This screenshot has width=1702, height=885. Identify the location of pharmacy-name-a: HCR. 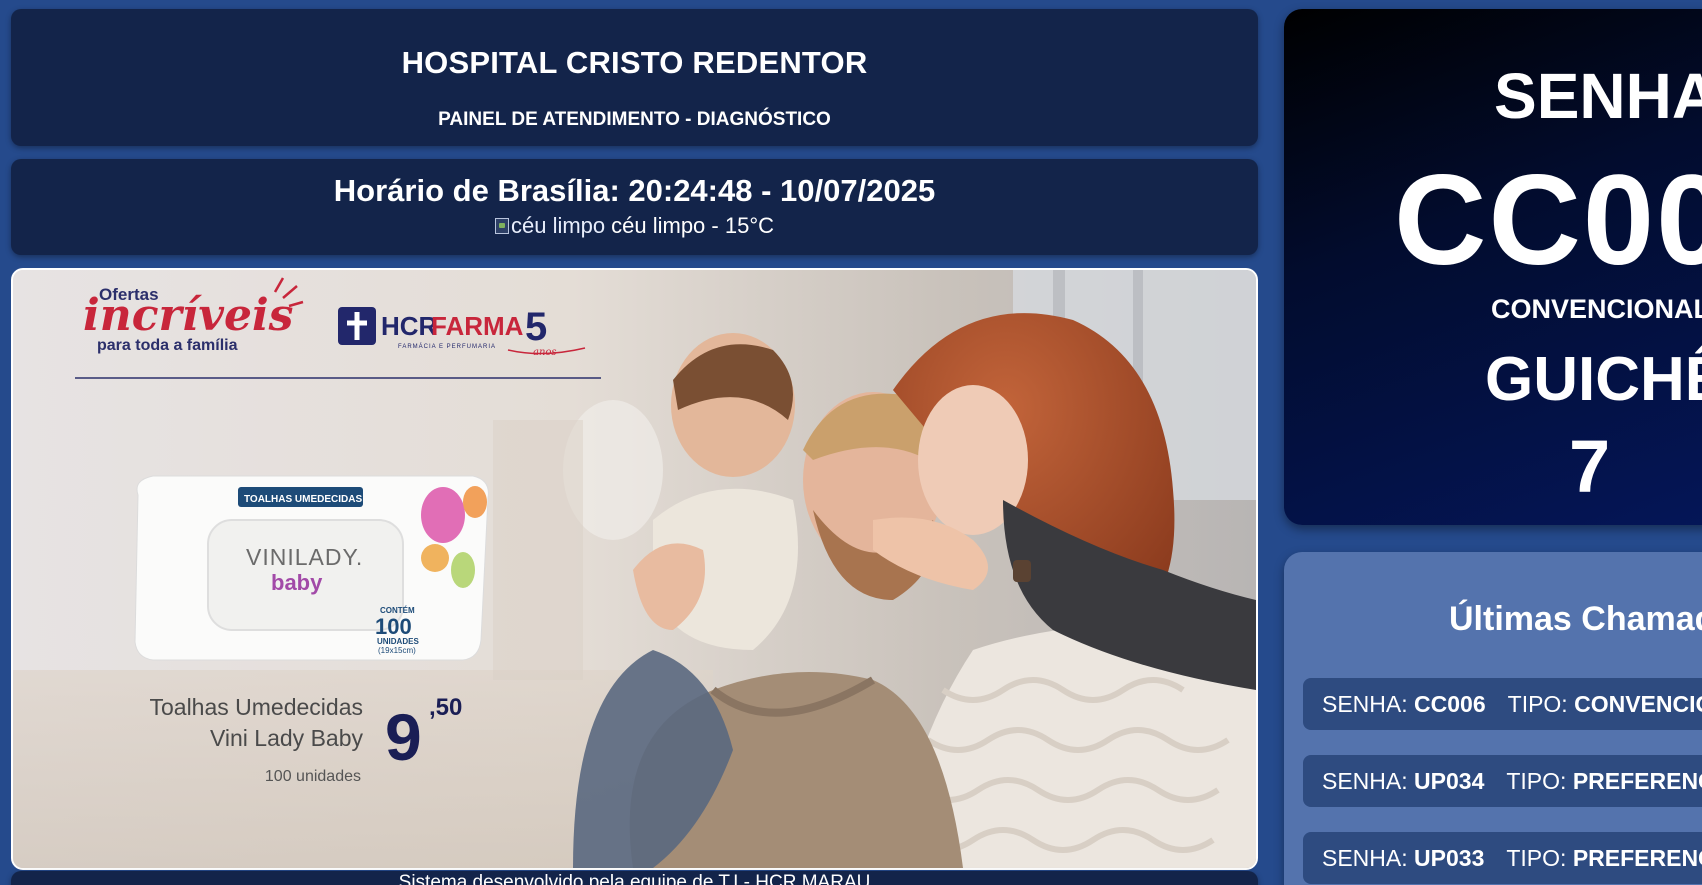
(409, 326).